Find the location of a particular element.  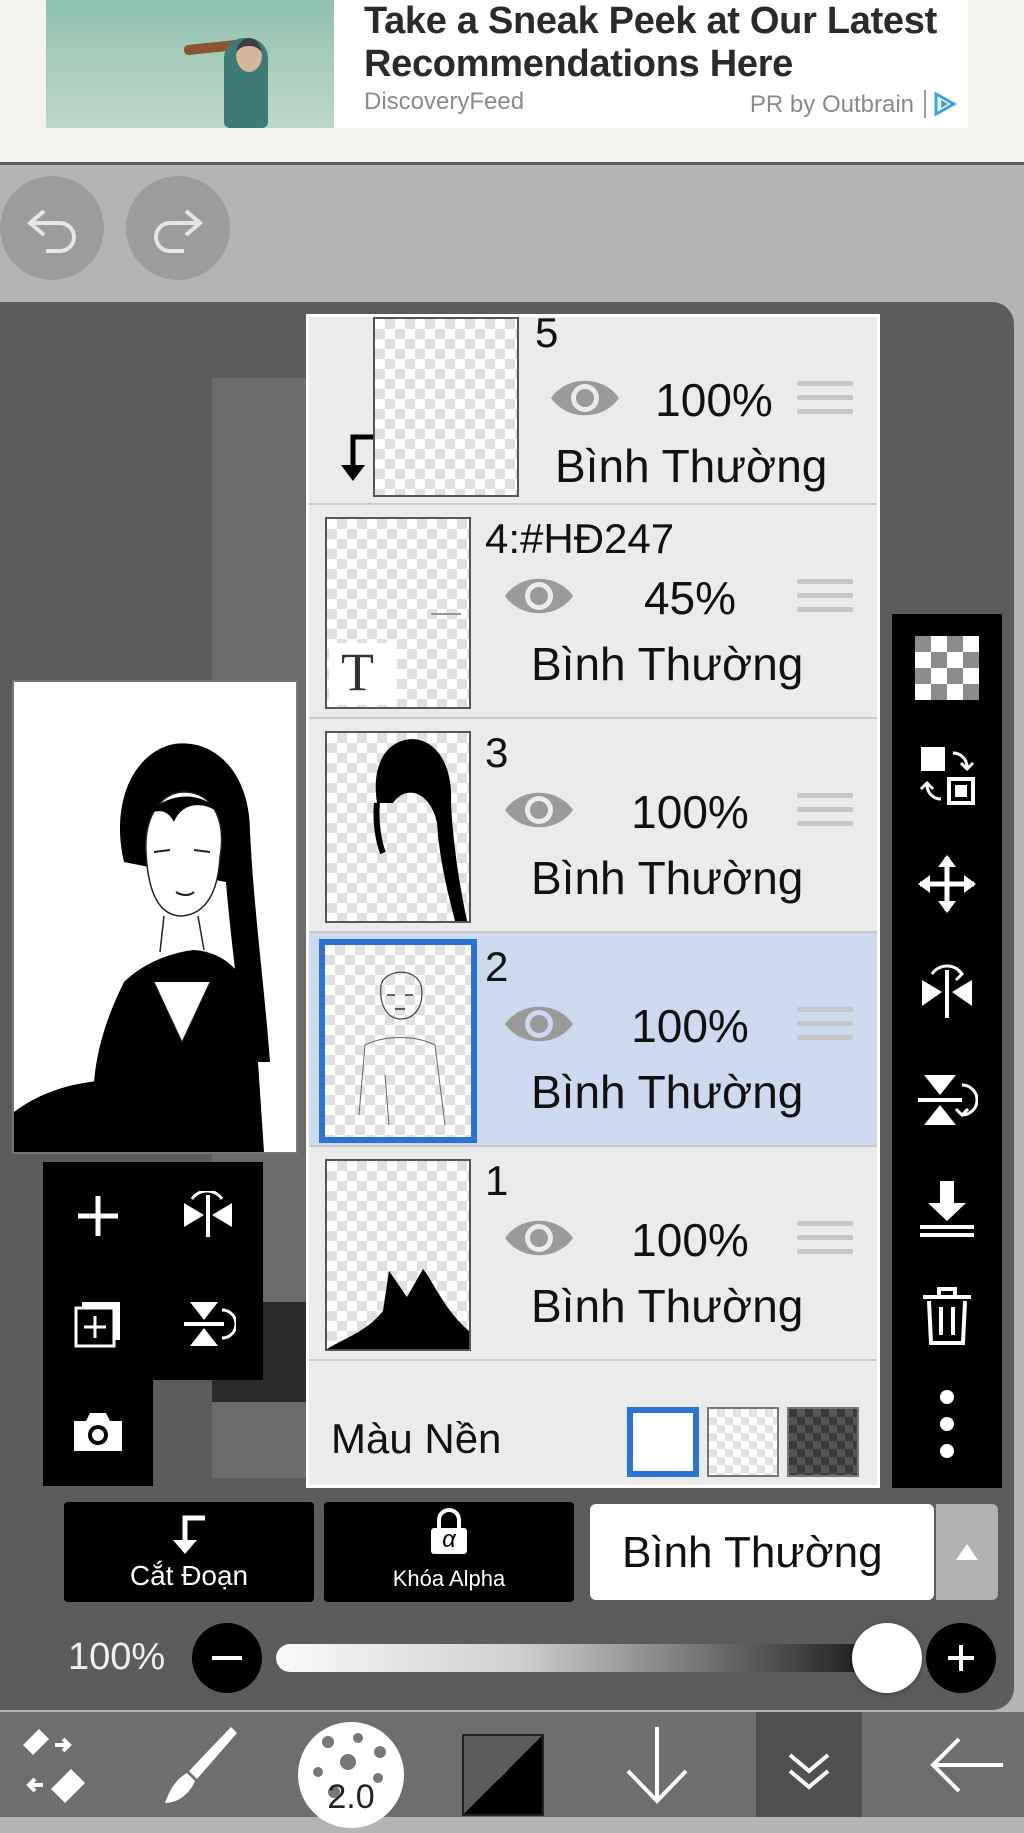

alpha-lock-label: Khóa Alpha is located at coordinates (449, 1578).